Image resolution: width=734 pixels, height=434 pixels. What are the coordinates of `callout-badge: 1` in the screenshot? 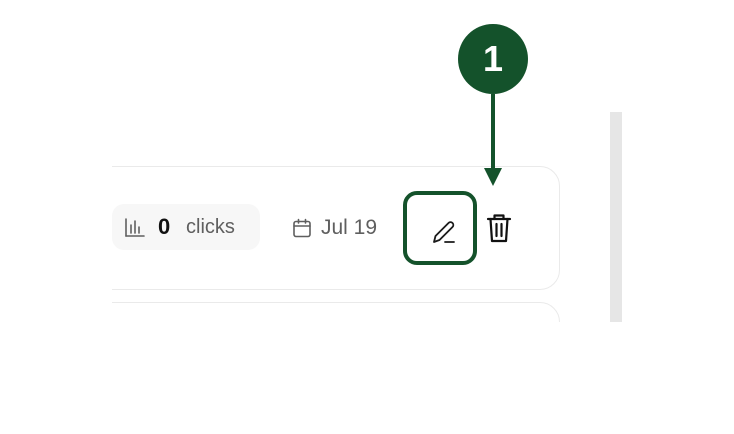 It's located at (493, 59).